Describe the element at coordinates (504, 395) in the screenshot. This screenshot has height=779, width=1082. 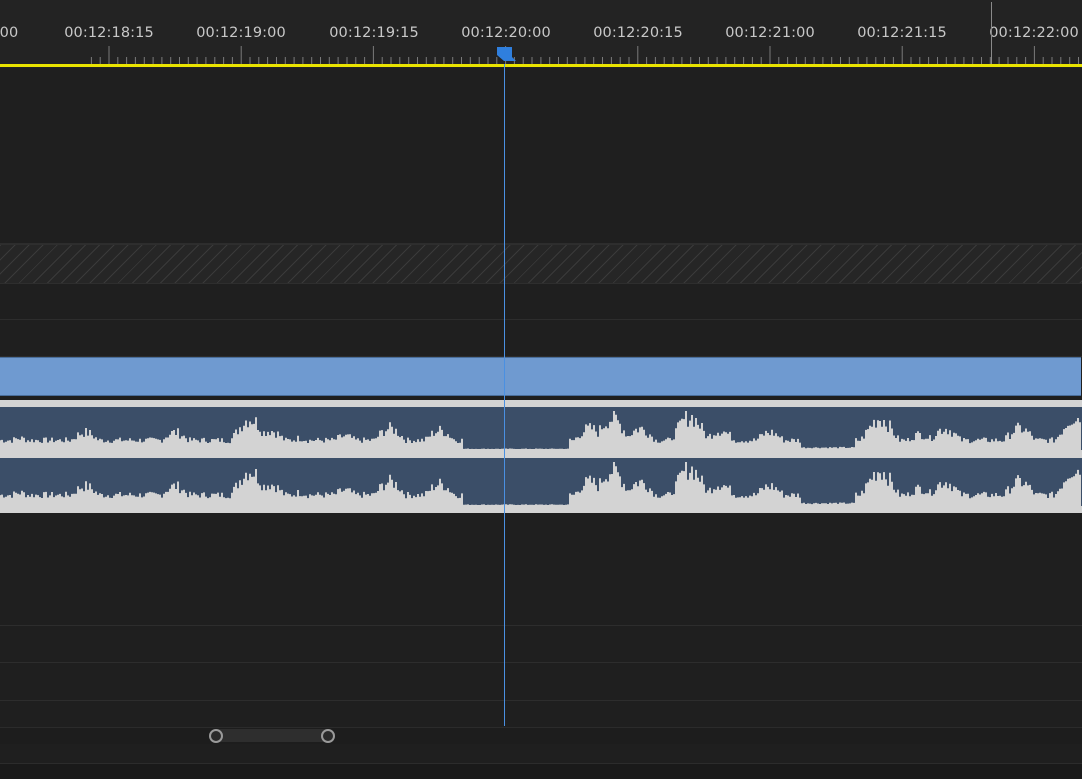
I see `playhead-line` at that location.